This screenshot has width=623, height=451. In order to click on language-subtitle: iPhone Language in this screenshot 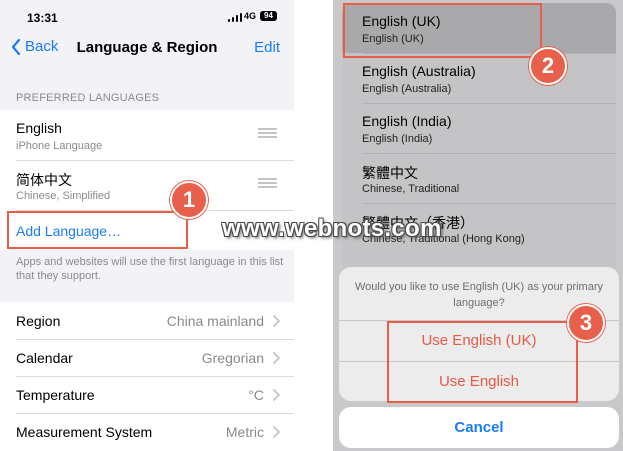, I will do `click(59, 146)`.